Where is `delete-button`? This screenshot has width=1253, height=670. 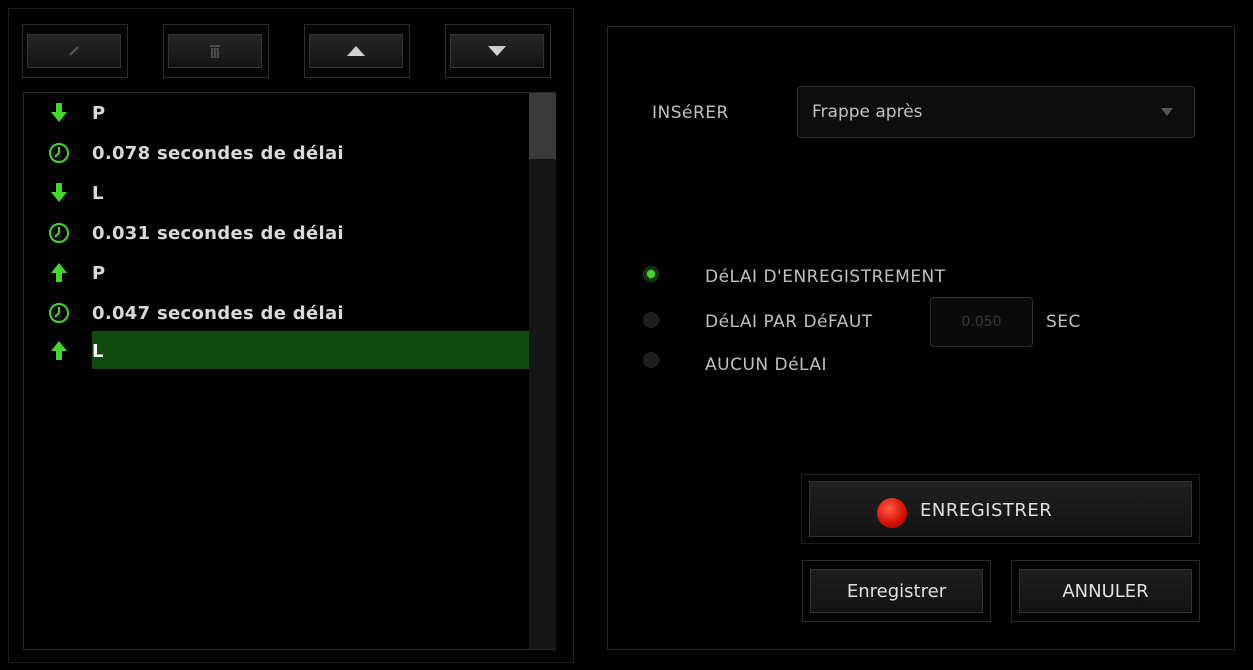 delete-button is located at coordinates (216, 51).